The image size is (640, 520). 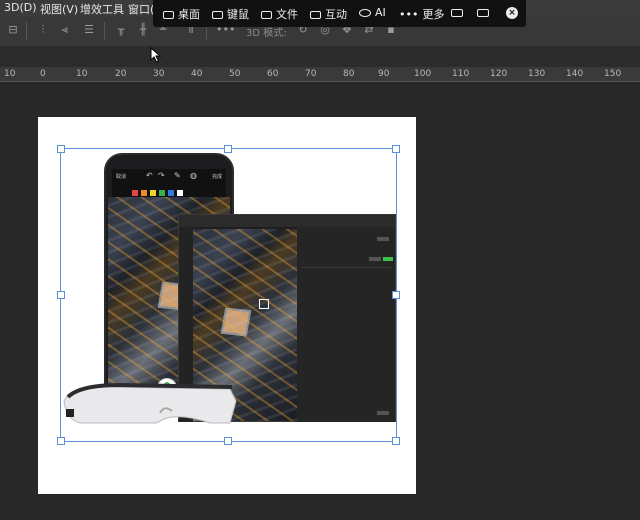 I want to click on ruler-label: 20, so click(x=121, y=74).